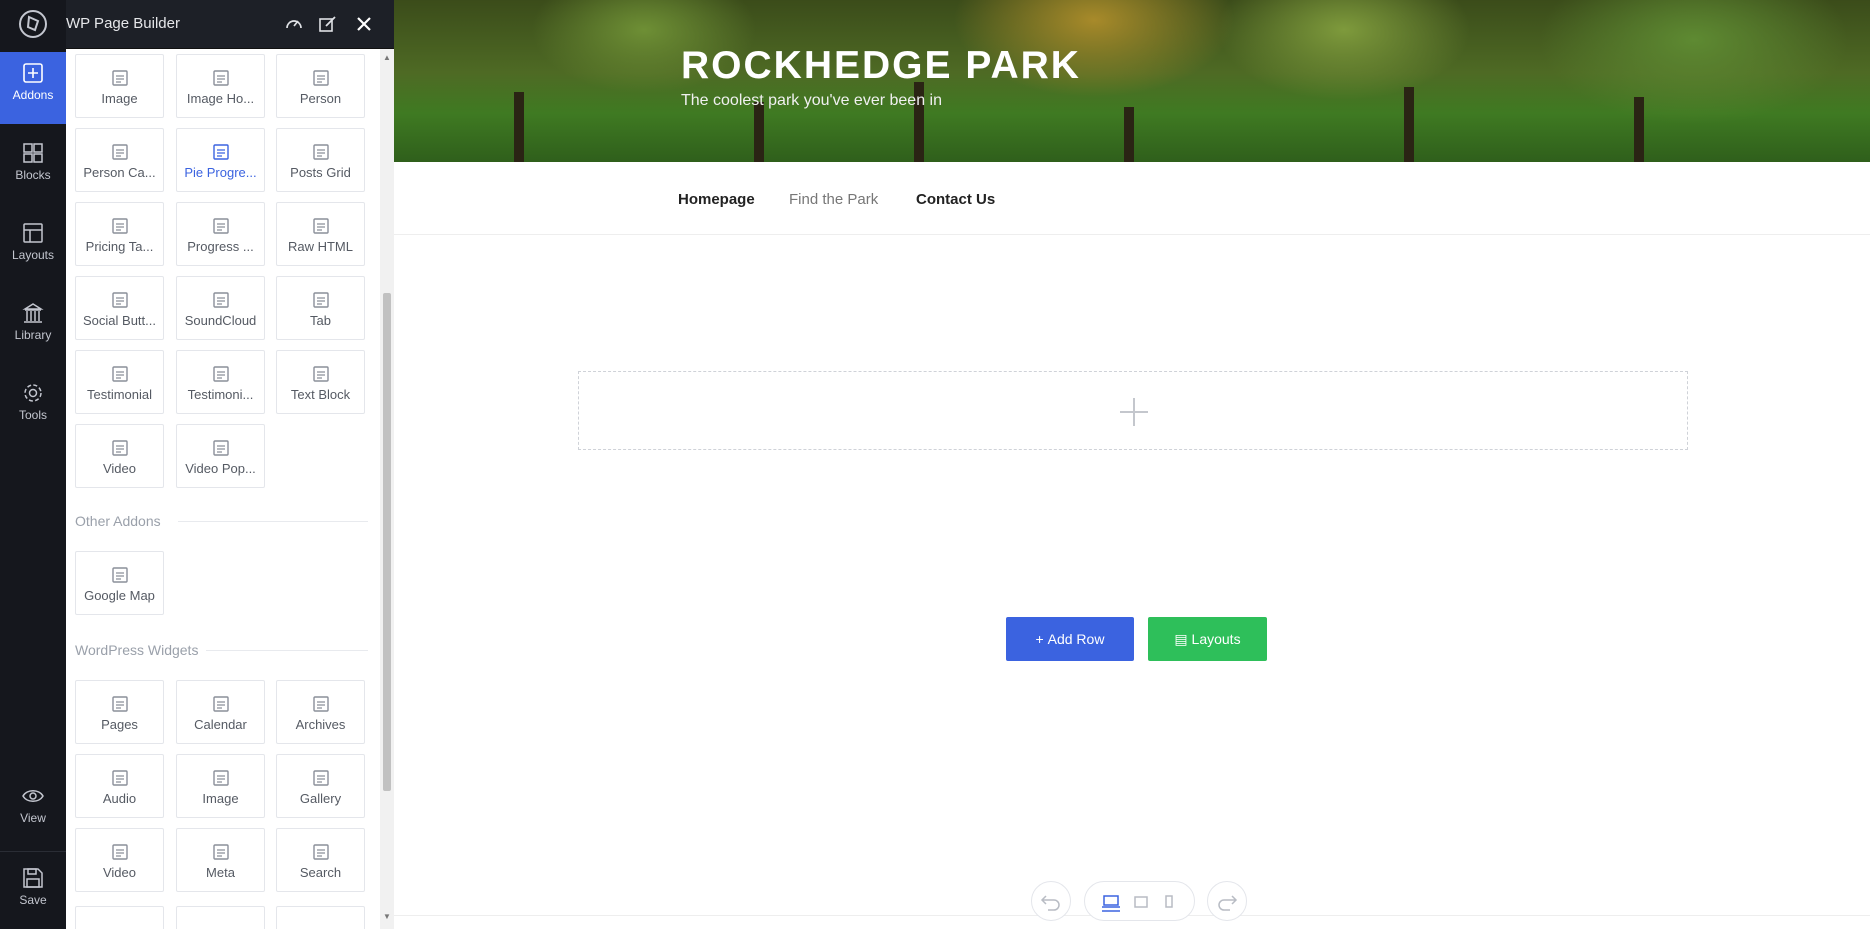 This screenshot has height=929, width=1870. What do you see at coordinates (119, 382) in the screenshot?
I see `addon-tile: Testimonial` at bounding box center [119, 382].